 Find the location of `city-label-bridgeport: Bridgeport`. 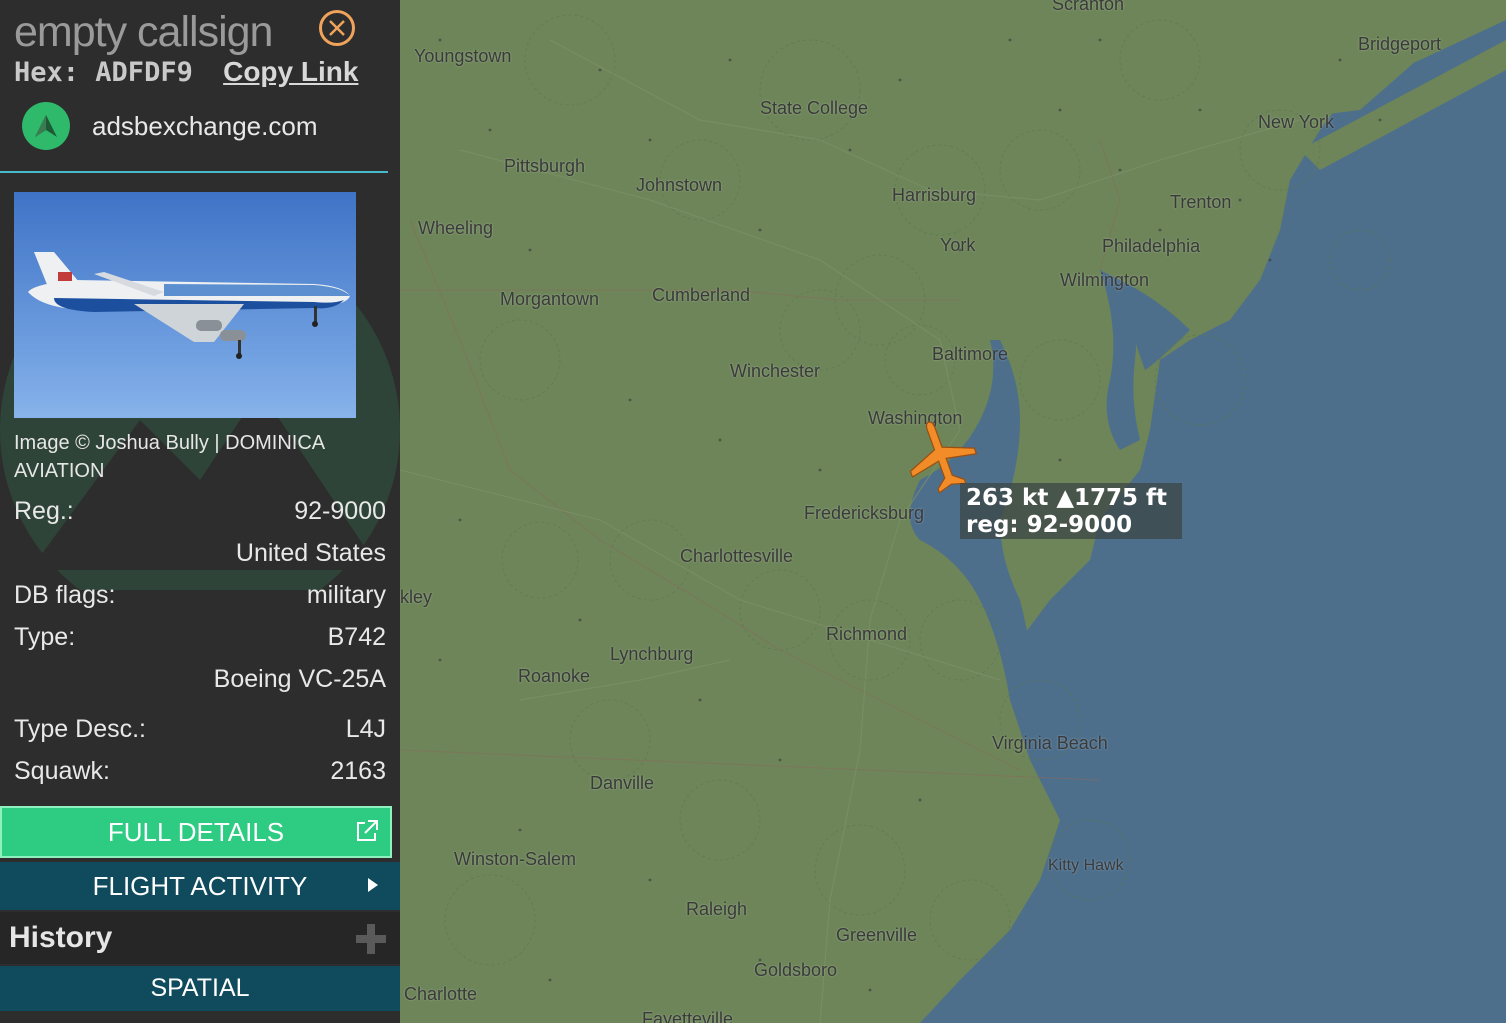

city-label-bridgeport: Bridgeport is located at coordinates (1400, 44).